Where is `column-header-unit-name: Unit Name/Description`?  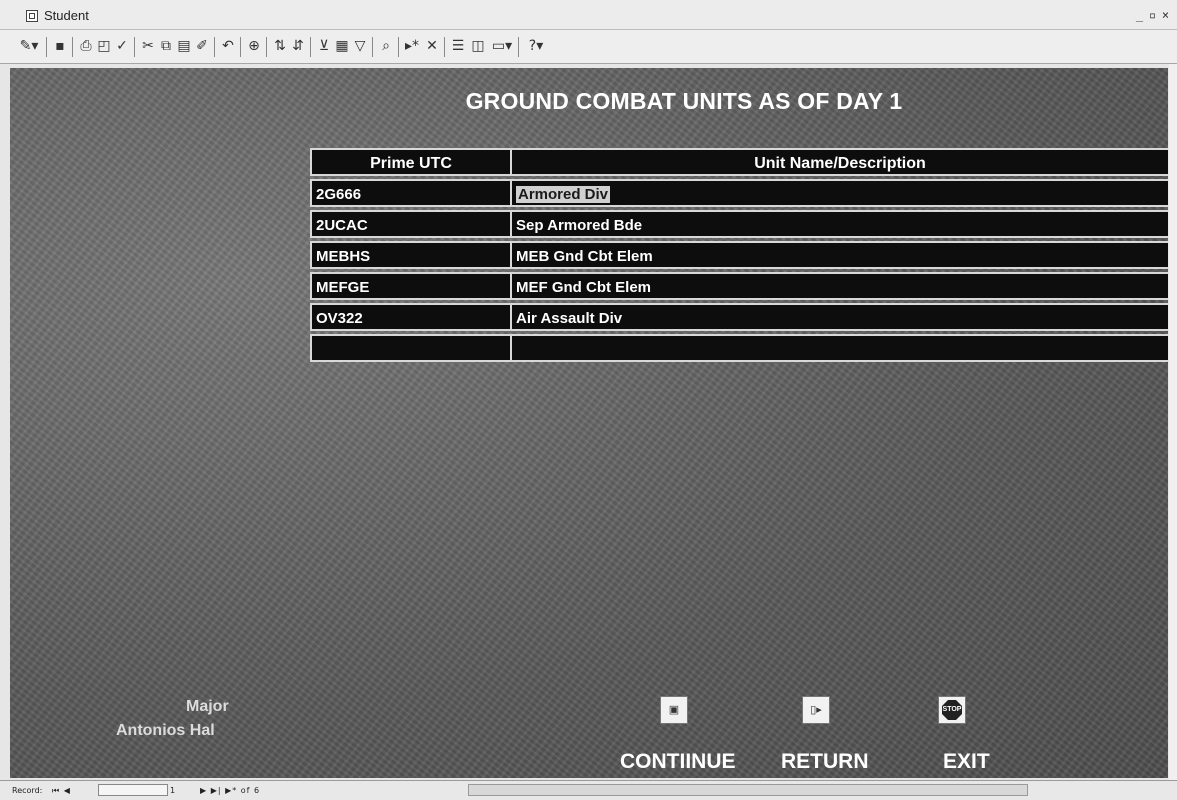 column-header-unit-name: Unit Name/Description is located at coordinates (839, 162).